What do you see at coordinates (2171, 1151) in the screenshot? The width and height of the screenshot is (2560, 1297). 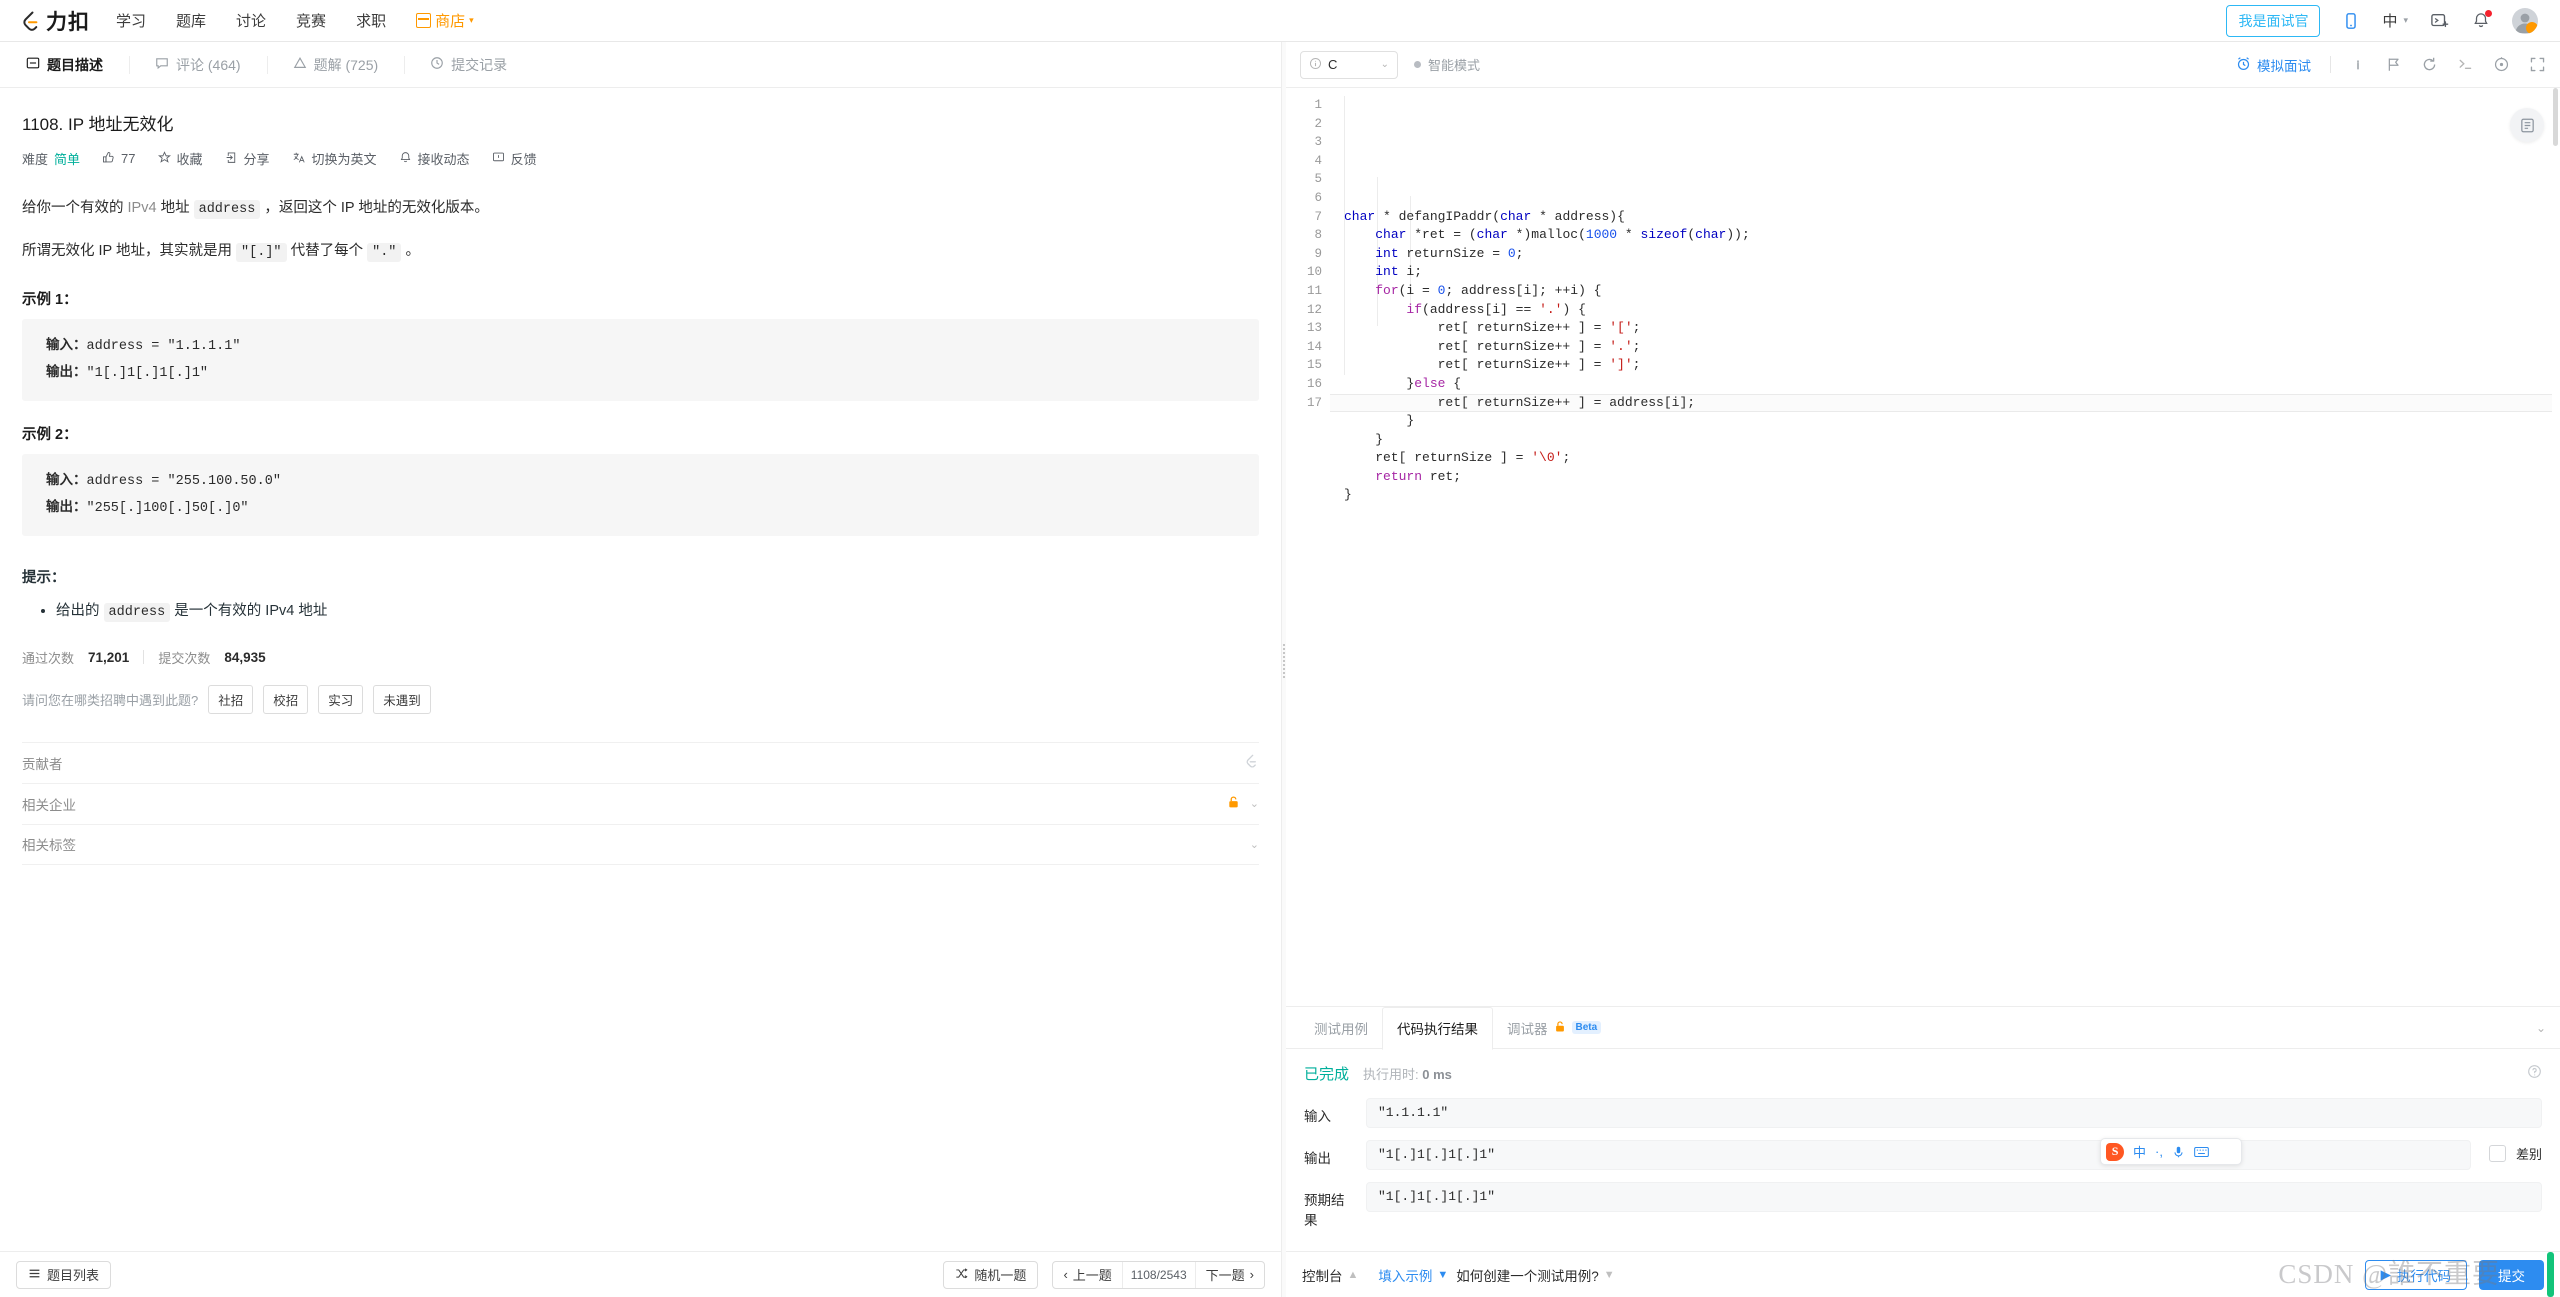 I see `ime-toolbar: S 中 ·,` at bounding box center [2171, 1151].